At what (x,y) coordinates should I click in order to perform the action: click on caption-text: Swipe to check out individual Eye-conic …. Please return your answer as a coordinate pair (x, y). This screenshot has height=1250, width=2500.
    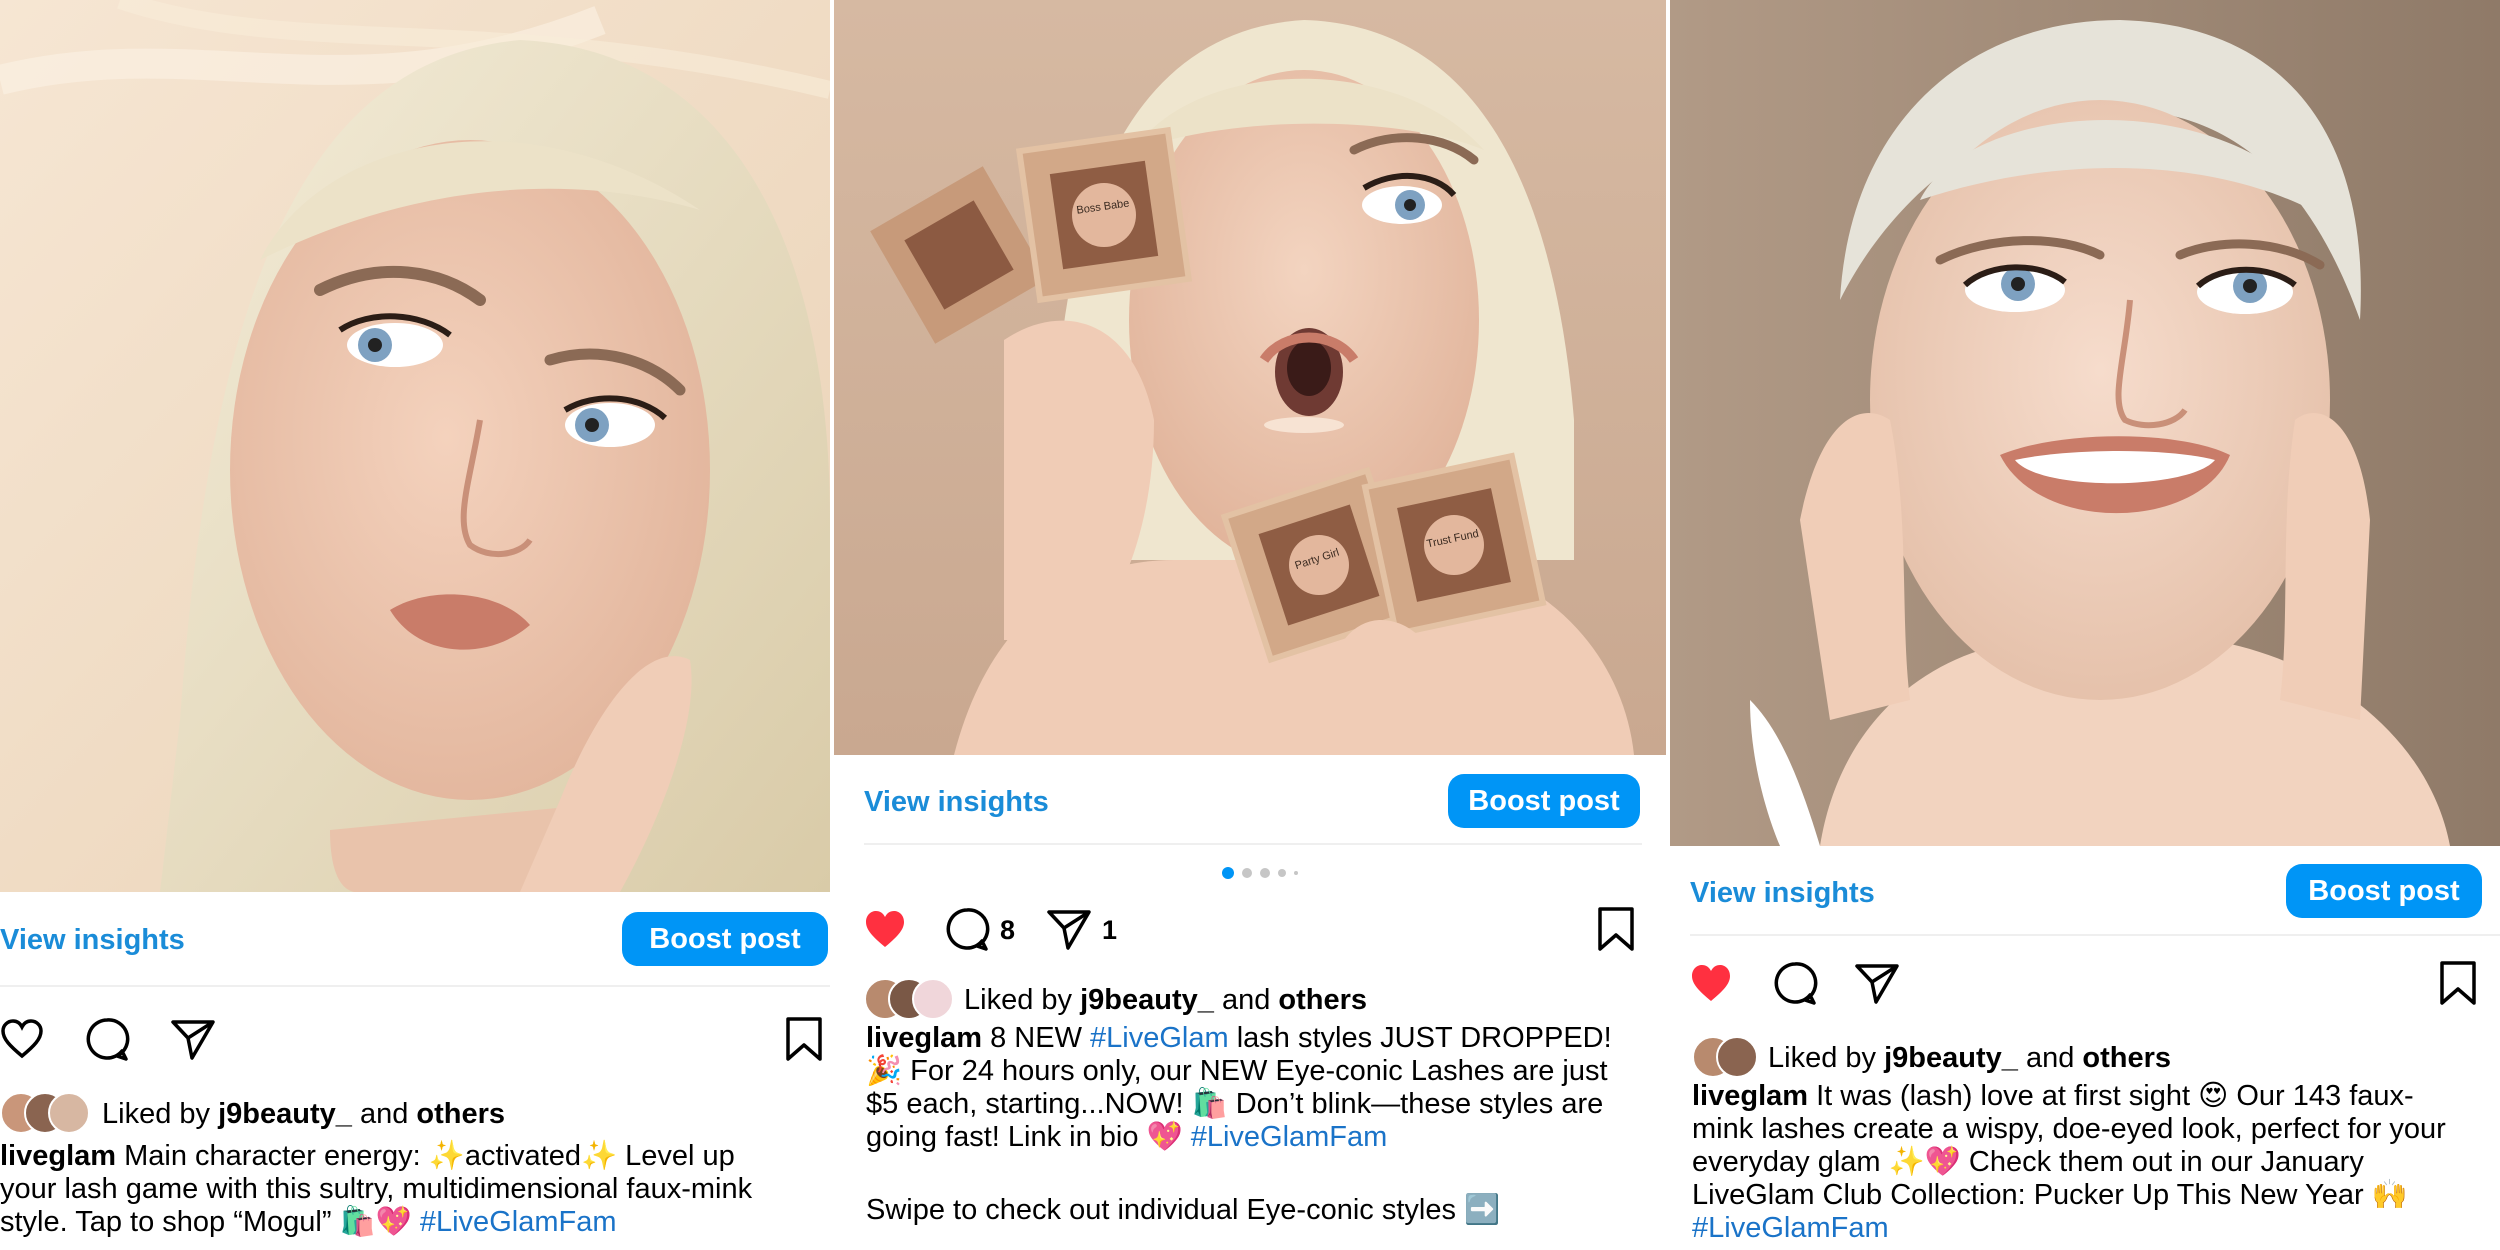
    Looking at the image, I should click on (1183, 1210).